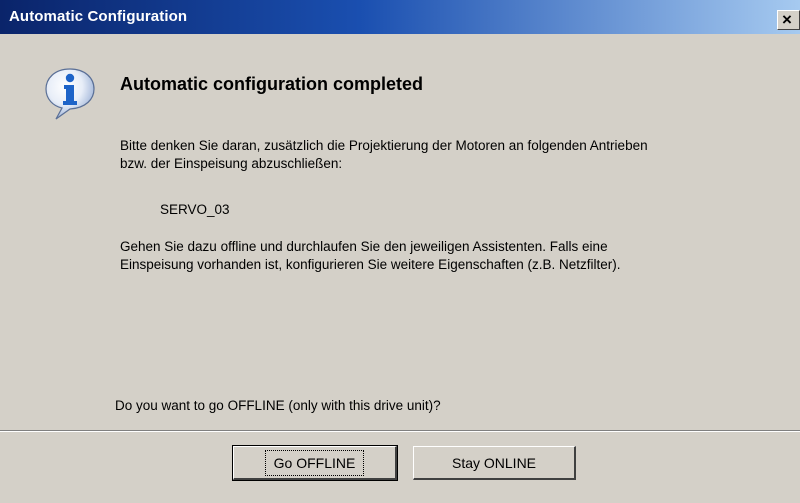 The image size is (800, 503). I want to click on info-icon, so click(70, 94).